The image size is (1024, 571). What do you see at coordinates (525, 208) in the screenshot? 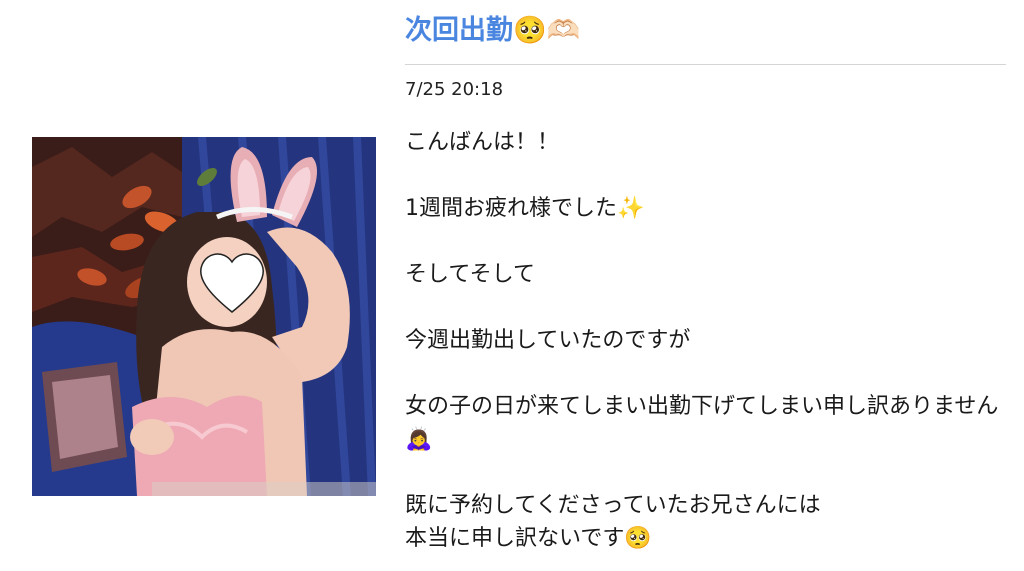
I see `body-paragraph: 1週間お疲れ様でした✨` at bounding box center [525, 208].